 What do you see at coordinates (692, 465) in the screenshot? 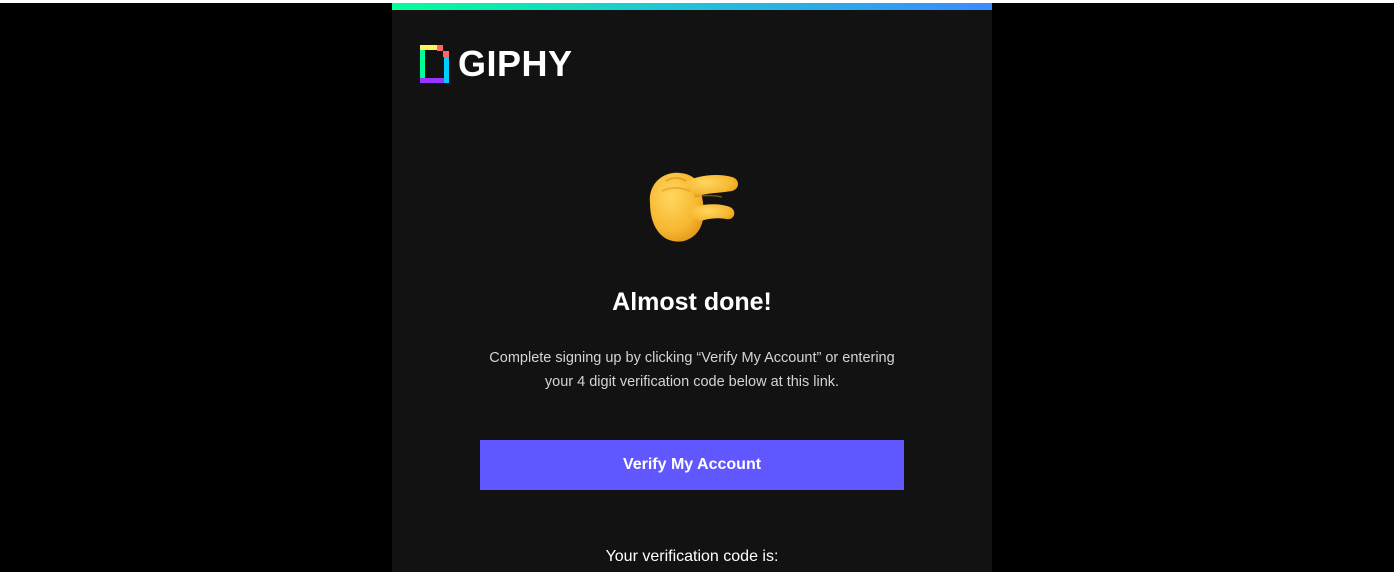
I see `verify-account-button: Verify My Account` at bounding box center [692, 465].